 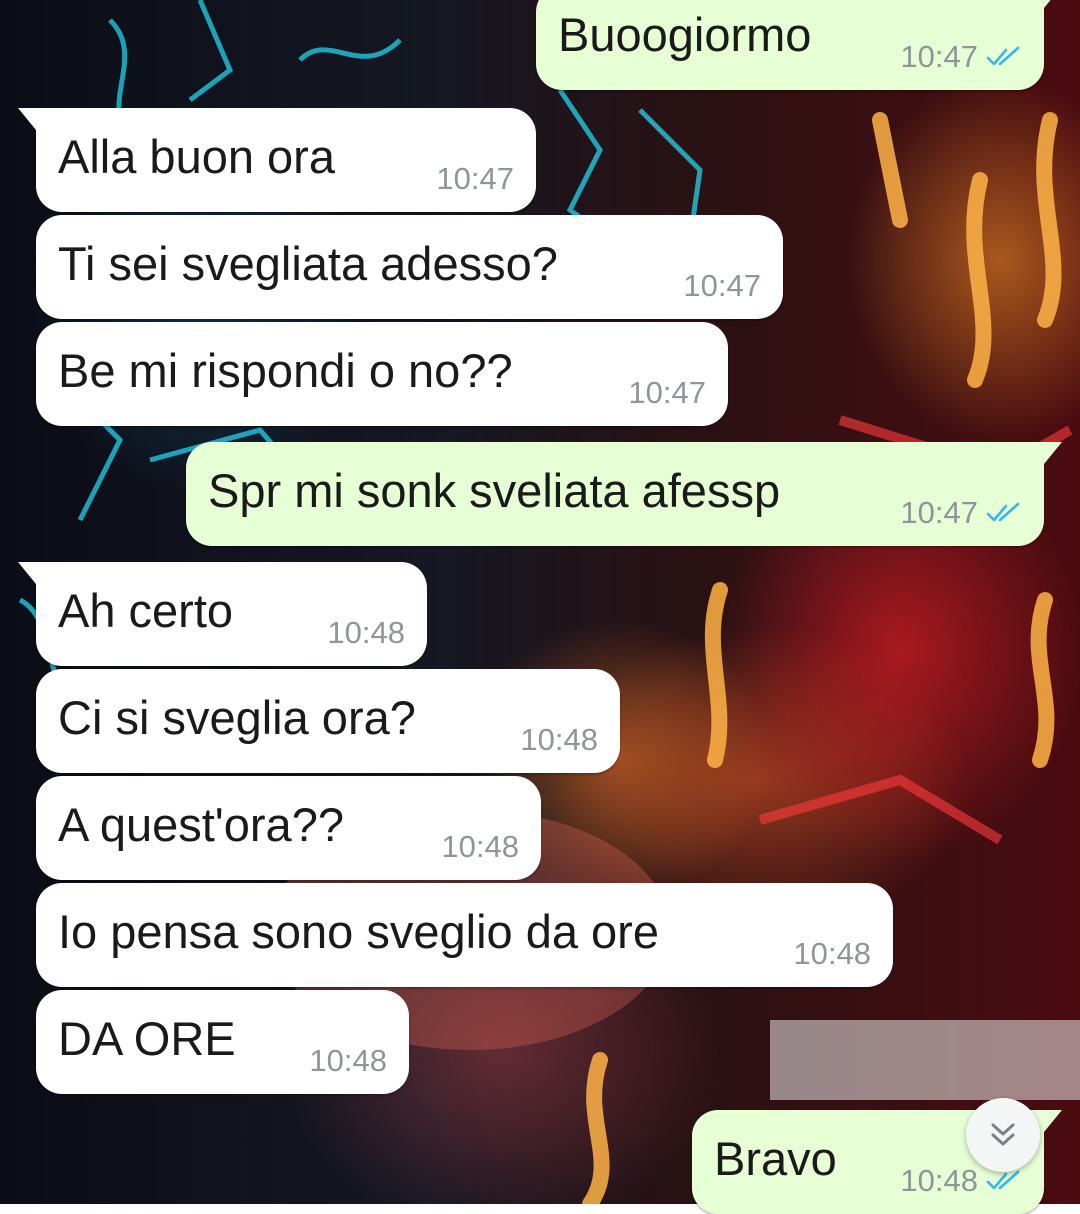 I want to click on message-bubble-incoming: A quest'ora?? 10:48, so click(x=288, y=828).